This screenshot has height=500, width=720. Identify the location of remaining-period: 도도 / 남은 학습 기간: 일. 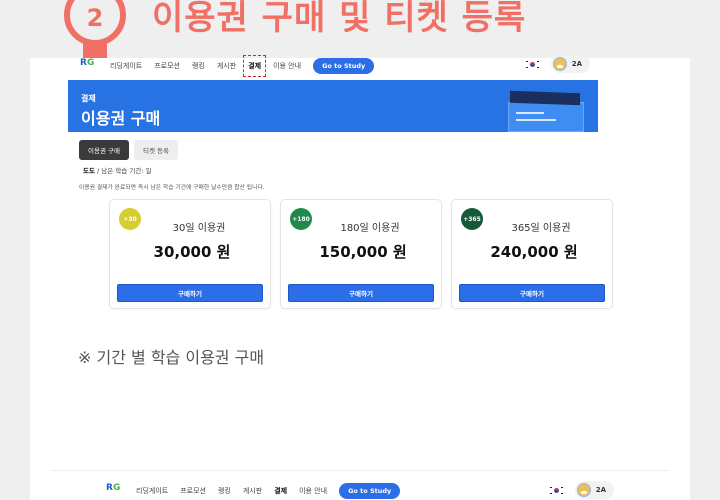
(117, 170).